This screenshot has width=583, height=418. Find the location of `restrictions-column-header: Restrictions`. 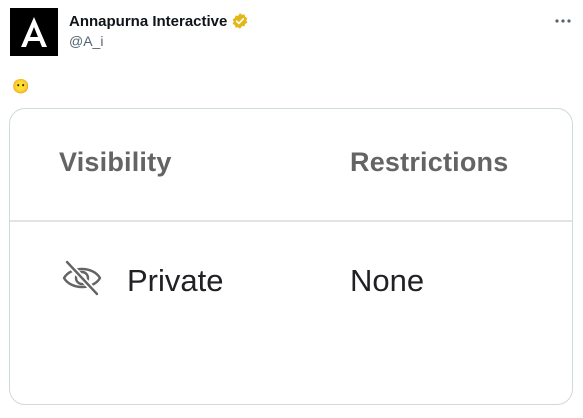

restrictions-column-header: Restrictions is located at coordinates (429, 162).